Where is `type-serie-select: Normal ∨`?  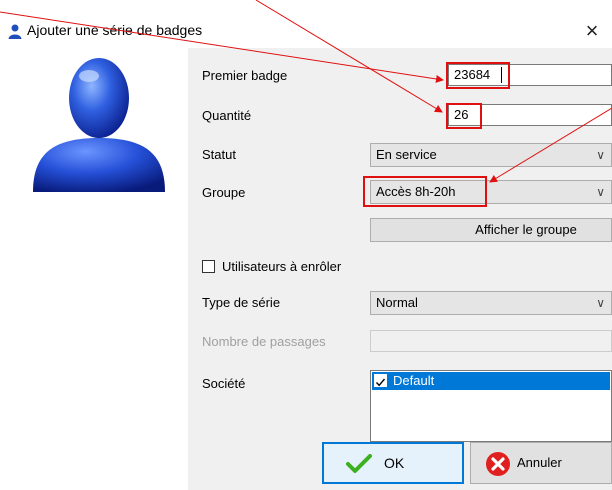
type-serie-select: Normal ∨ is located at coordinates (491, 303).